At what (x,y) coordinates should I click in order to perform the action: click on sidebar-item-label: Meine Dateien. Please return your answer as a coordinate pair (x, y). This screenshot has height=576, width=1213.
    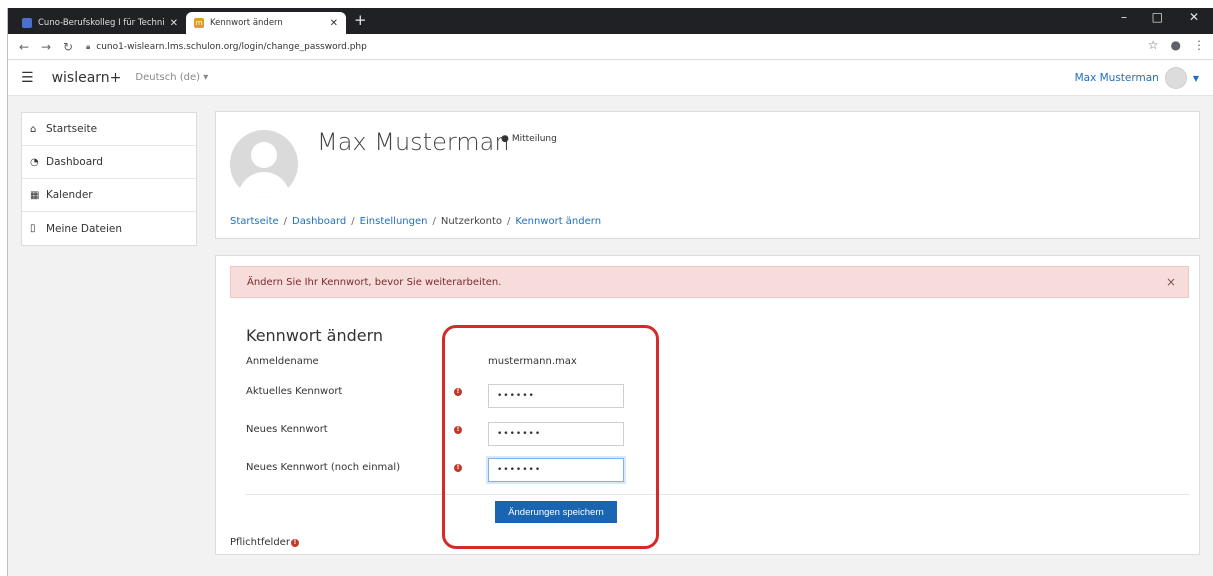
    Looking at the image, I should click on (84, 228).